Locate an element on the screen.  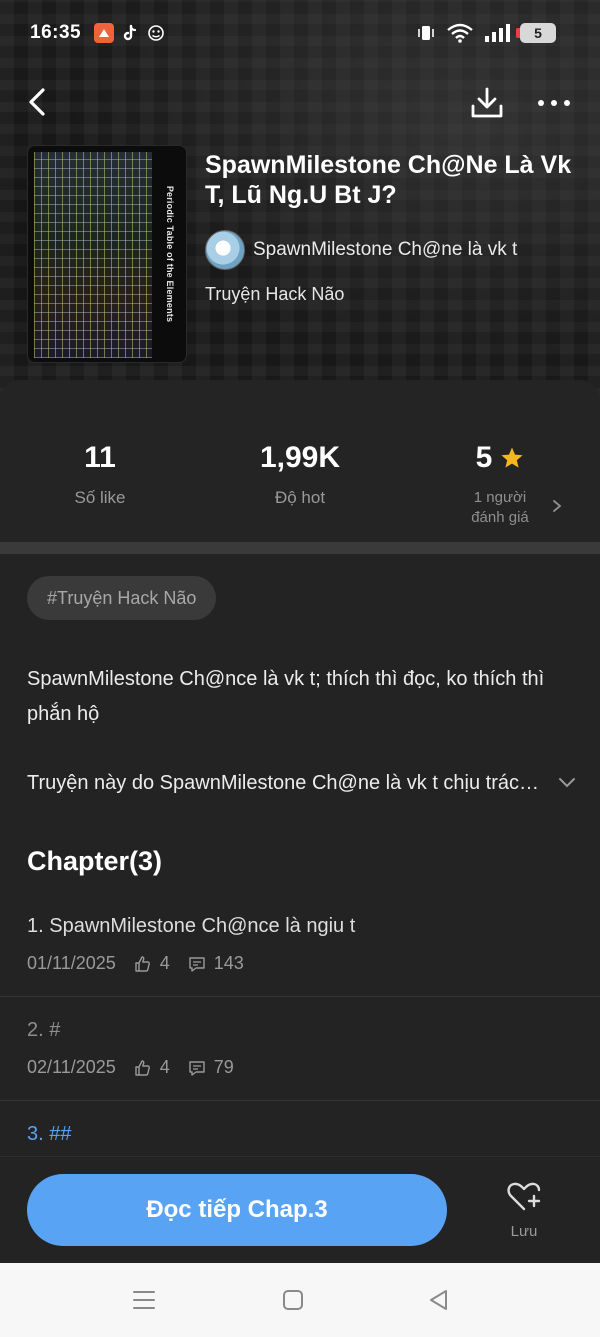
chapter-title: 3. ## is located at coordinates (49, 1134).